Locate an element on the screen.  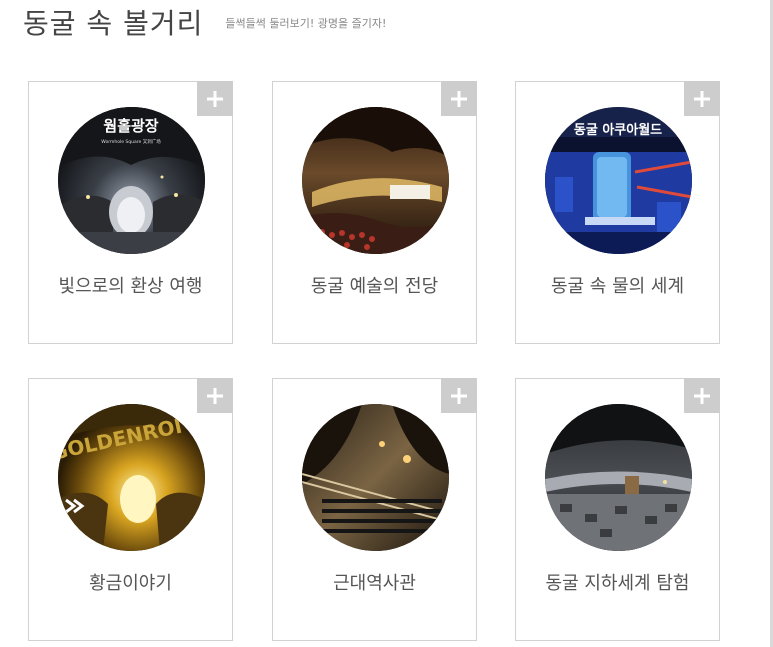
section-header: 동굴 속 볼거리 들썩들썩 둘러보기! 광명을 즐기자! is located at coordinates (204, 22).